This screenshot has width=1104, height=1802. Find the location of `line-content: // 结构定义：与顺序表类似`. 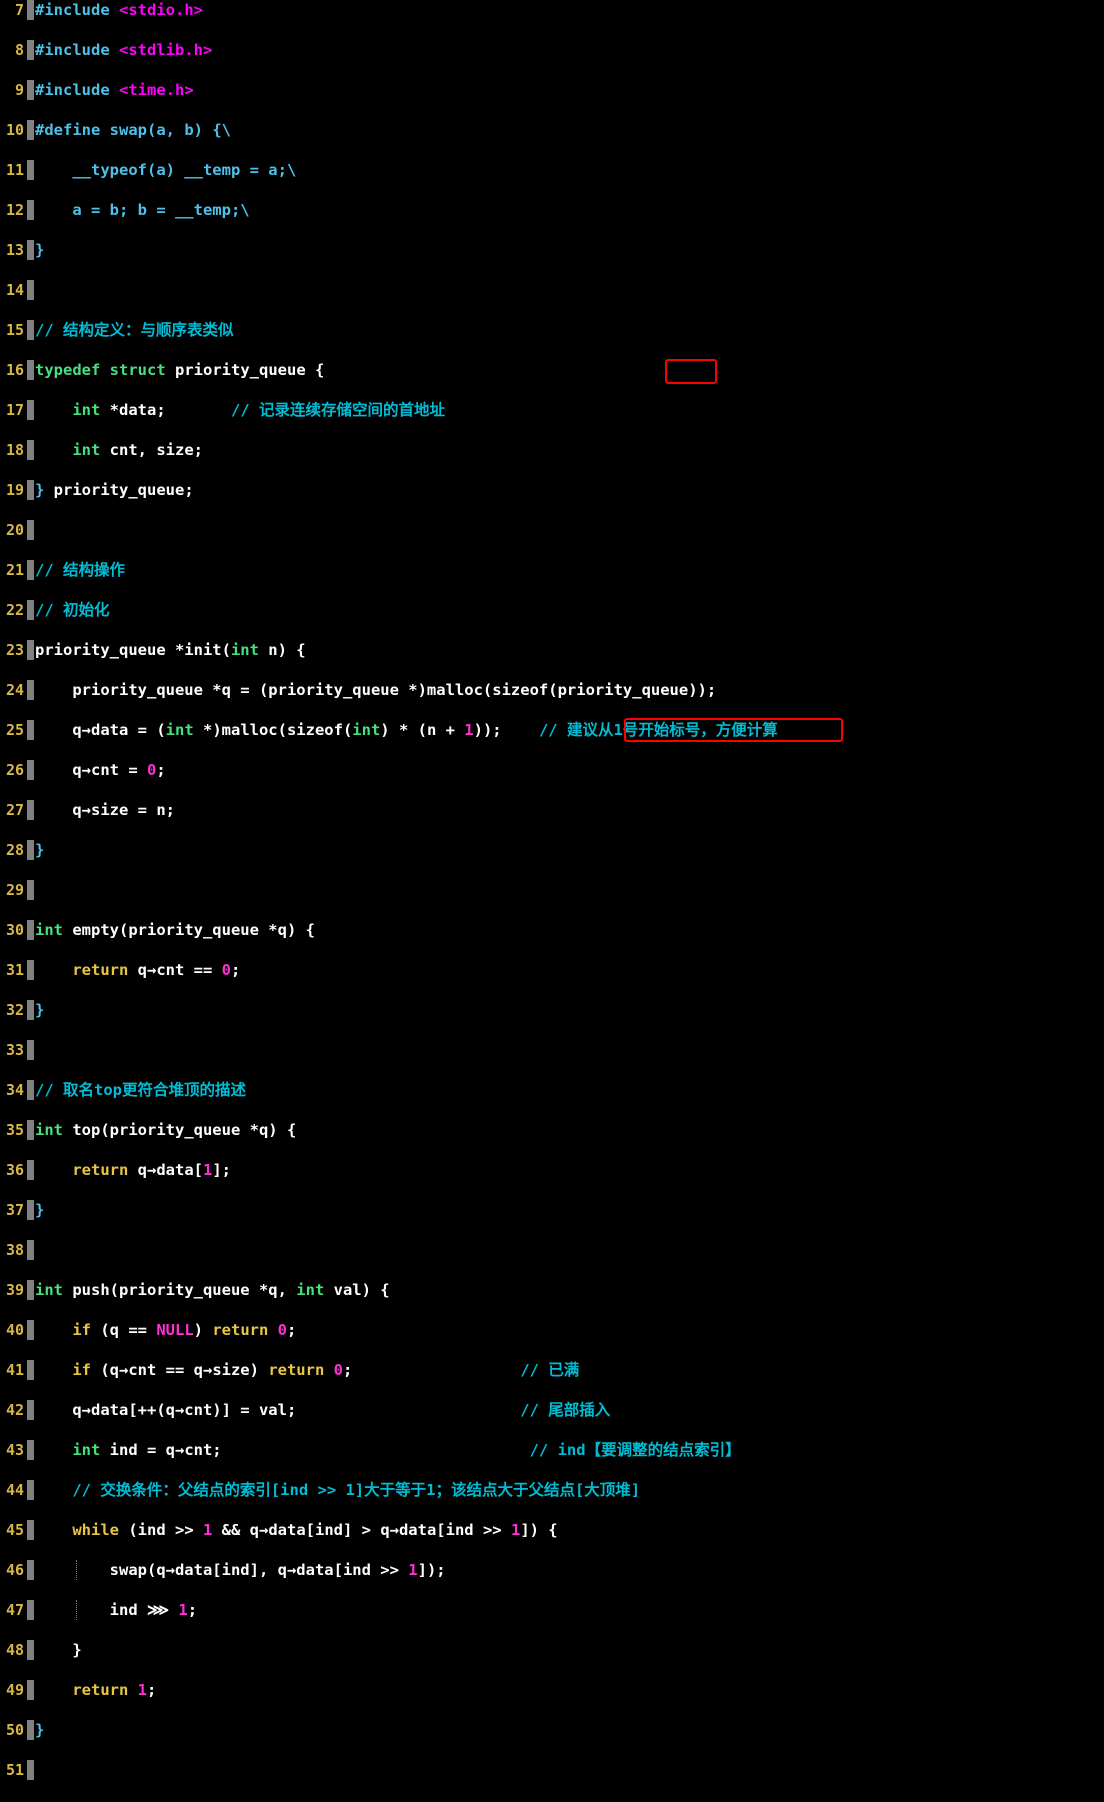

line-content: // 结构定义：与顺序表类似 is located at coordinates (134, 330).